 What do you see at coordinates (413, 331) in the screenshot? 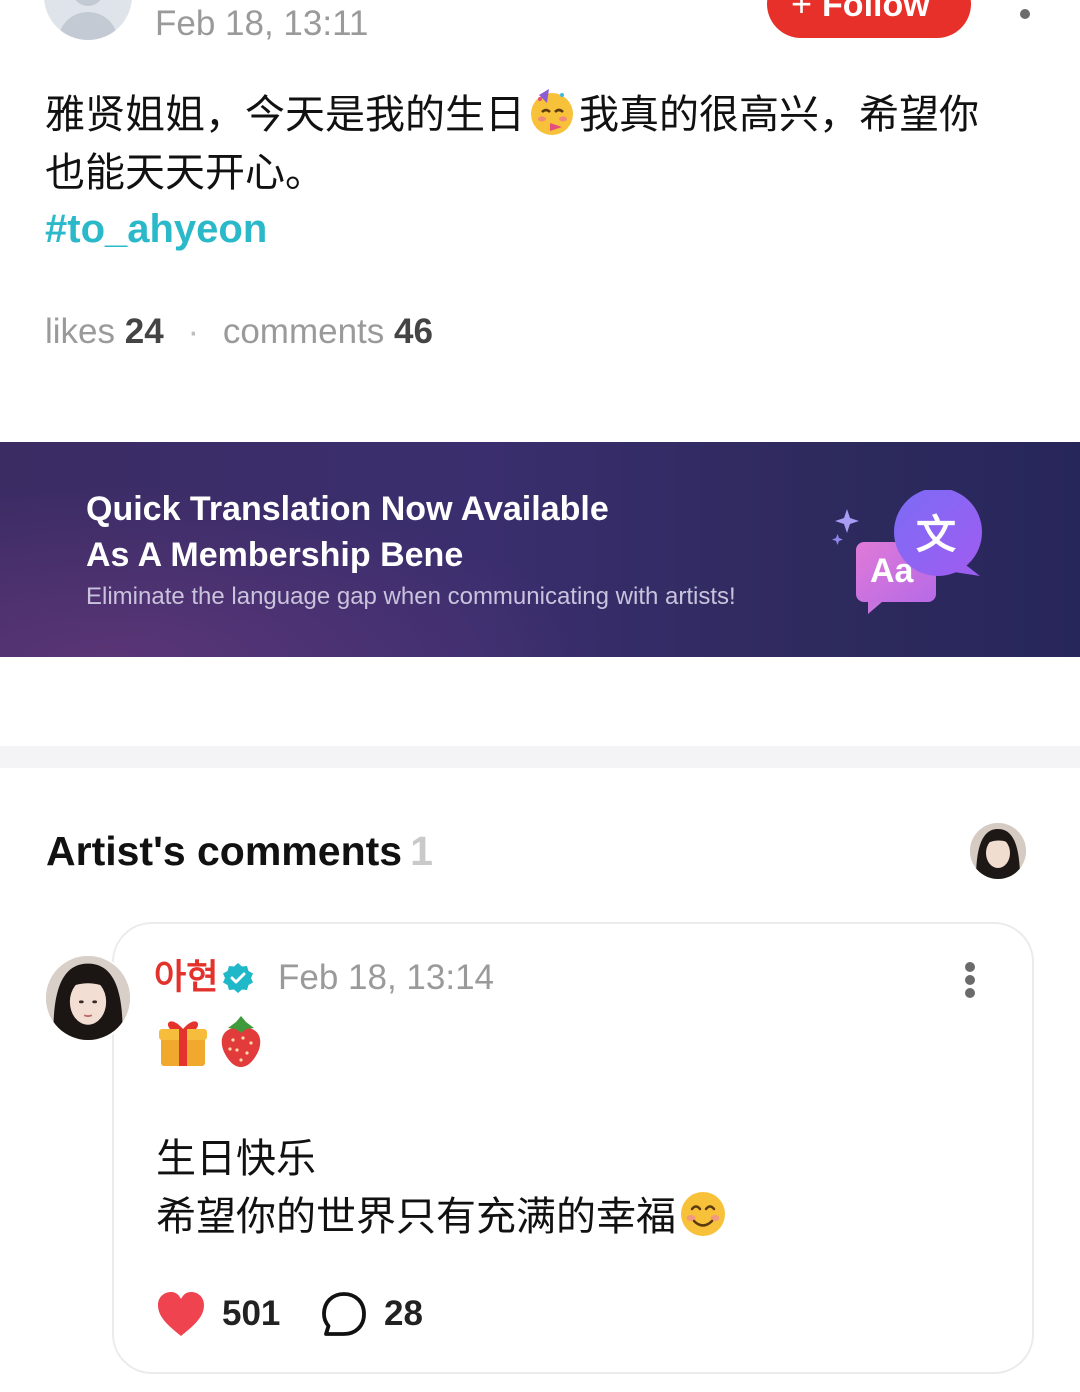
I see `comments-count: 46` at bounding box center [413, 331].